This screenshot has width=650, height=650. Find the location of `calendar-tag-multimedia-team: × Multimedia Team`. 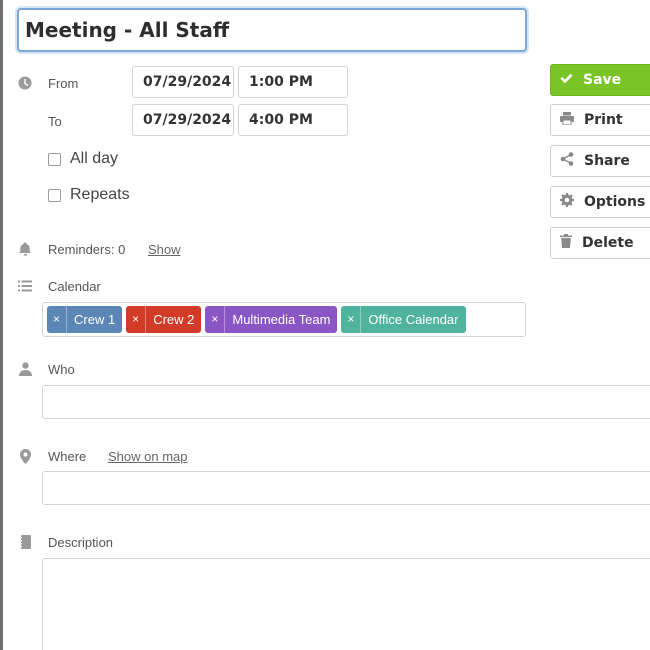

calendar-tag-multimedia-team: × Multimedia Team is located at coordinates (271, 319).